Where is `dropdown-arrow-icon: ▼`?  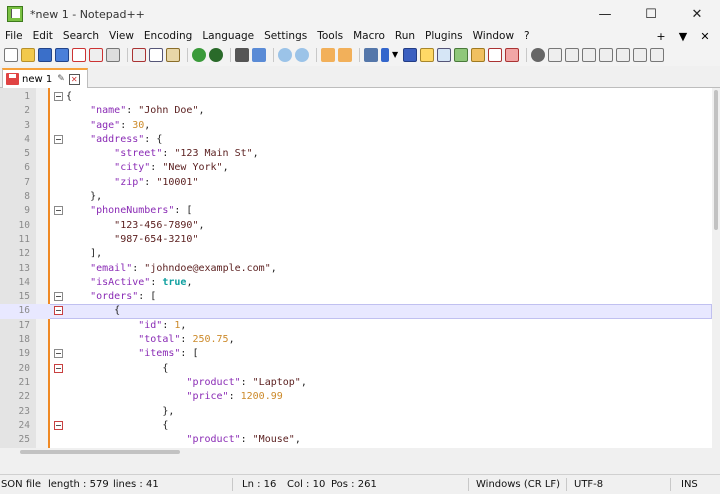
dropdown-arrow-icon: ▼ is located at coordinates (396, 55).